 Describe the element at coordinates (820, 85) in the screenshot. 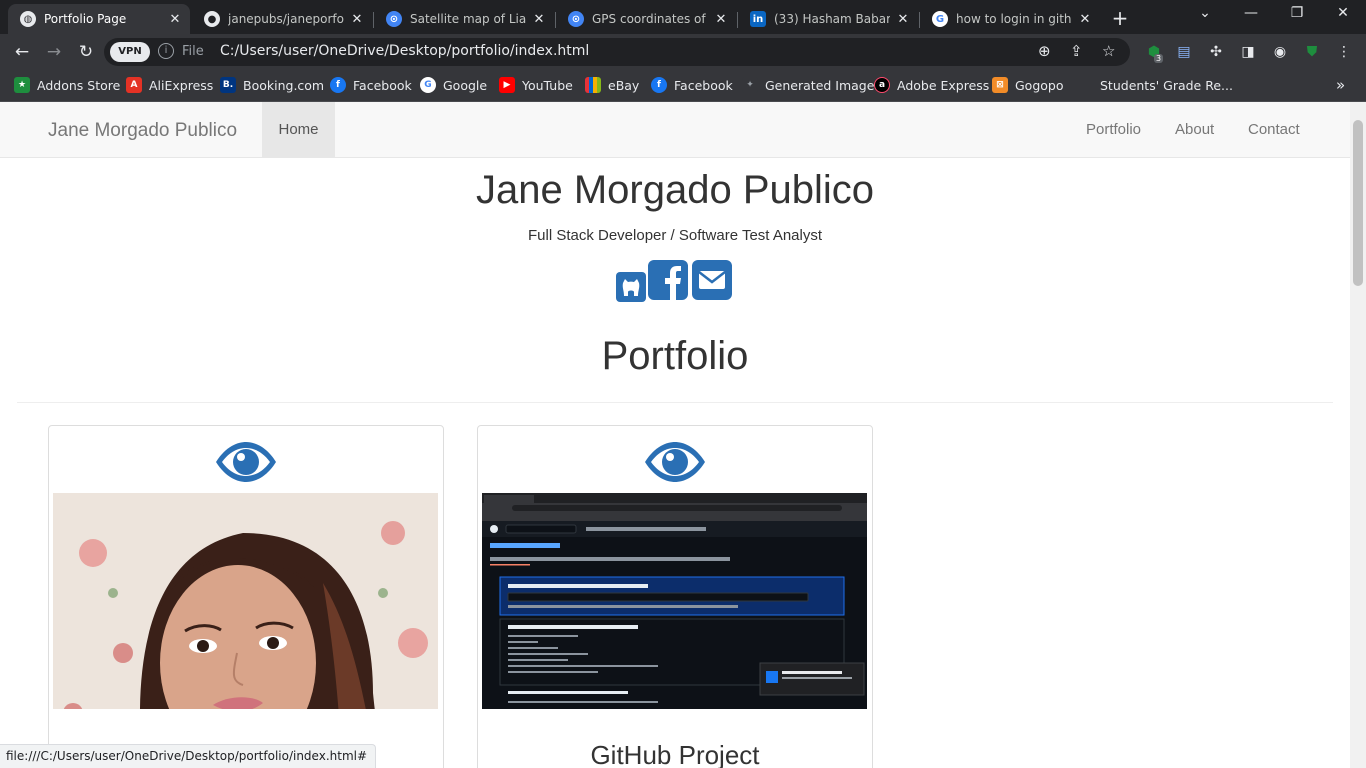

I see `bookmark-label: Generated Image` at that location.